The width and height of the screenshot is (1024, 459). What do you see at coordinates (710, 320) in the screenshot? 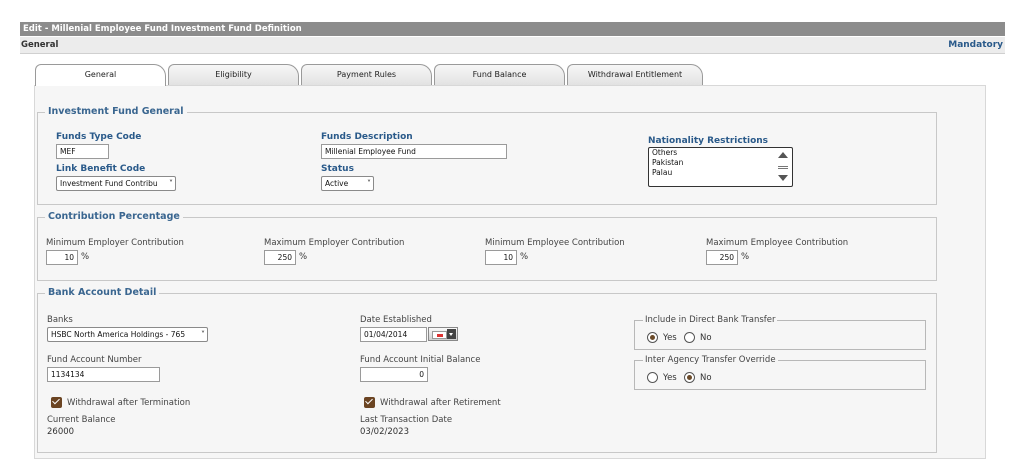
I see `include-direct-transfer-label: Include in Direct Bank Transfer` at bounding box center [710, 320].